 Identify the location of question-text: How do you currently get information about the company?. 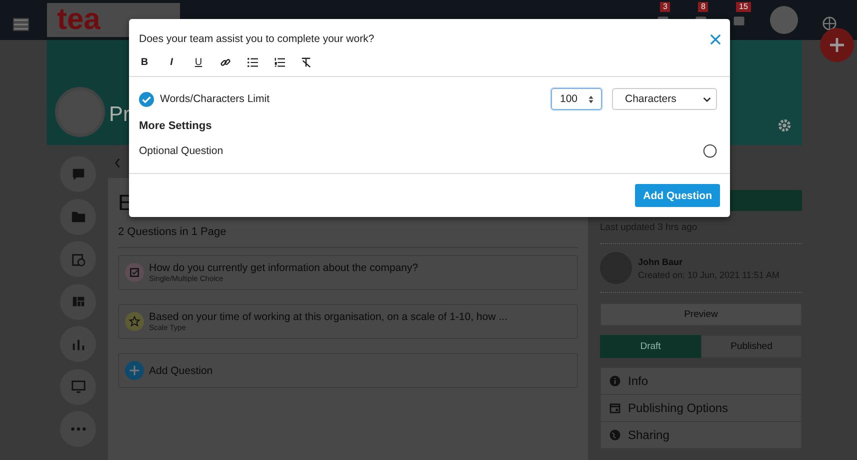
(283, 268).